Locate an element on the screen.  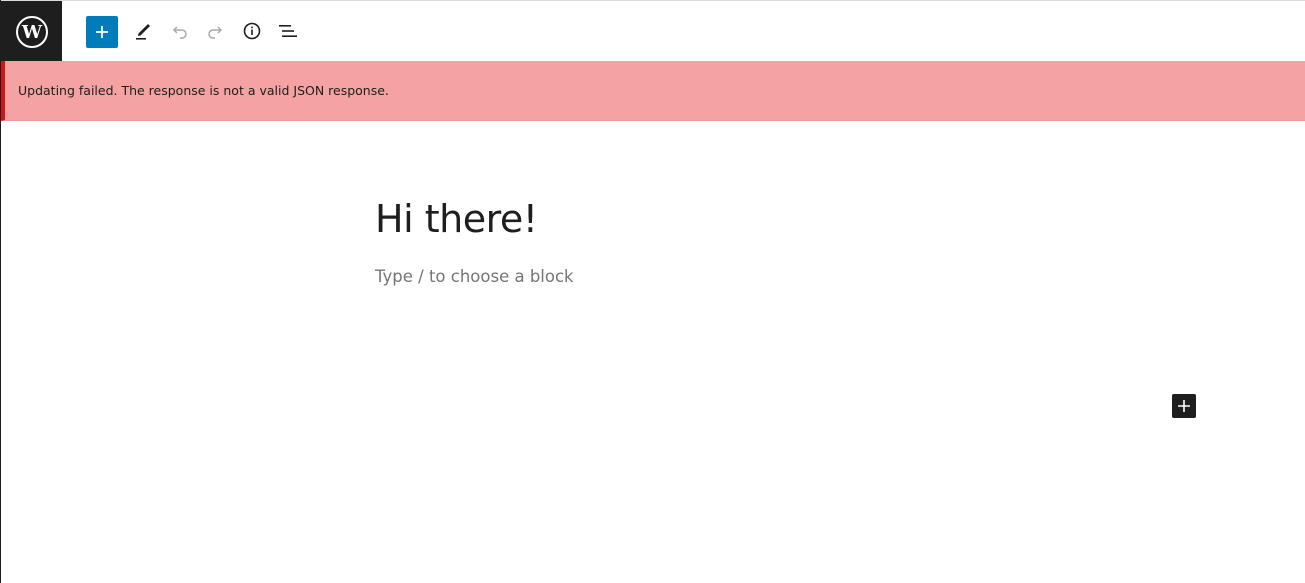
info-icon is located at coordinates (252, 31).